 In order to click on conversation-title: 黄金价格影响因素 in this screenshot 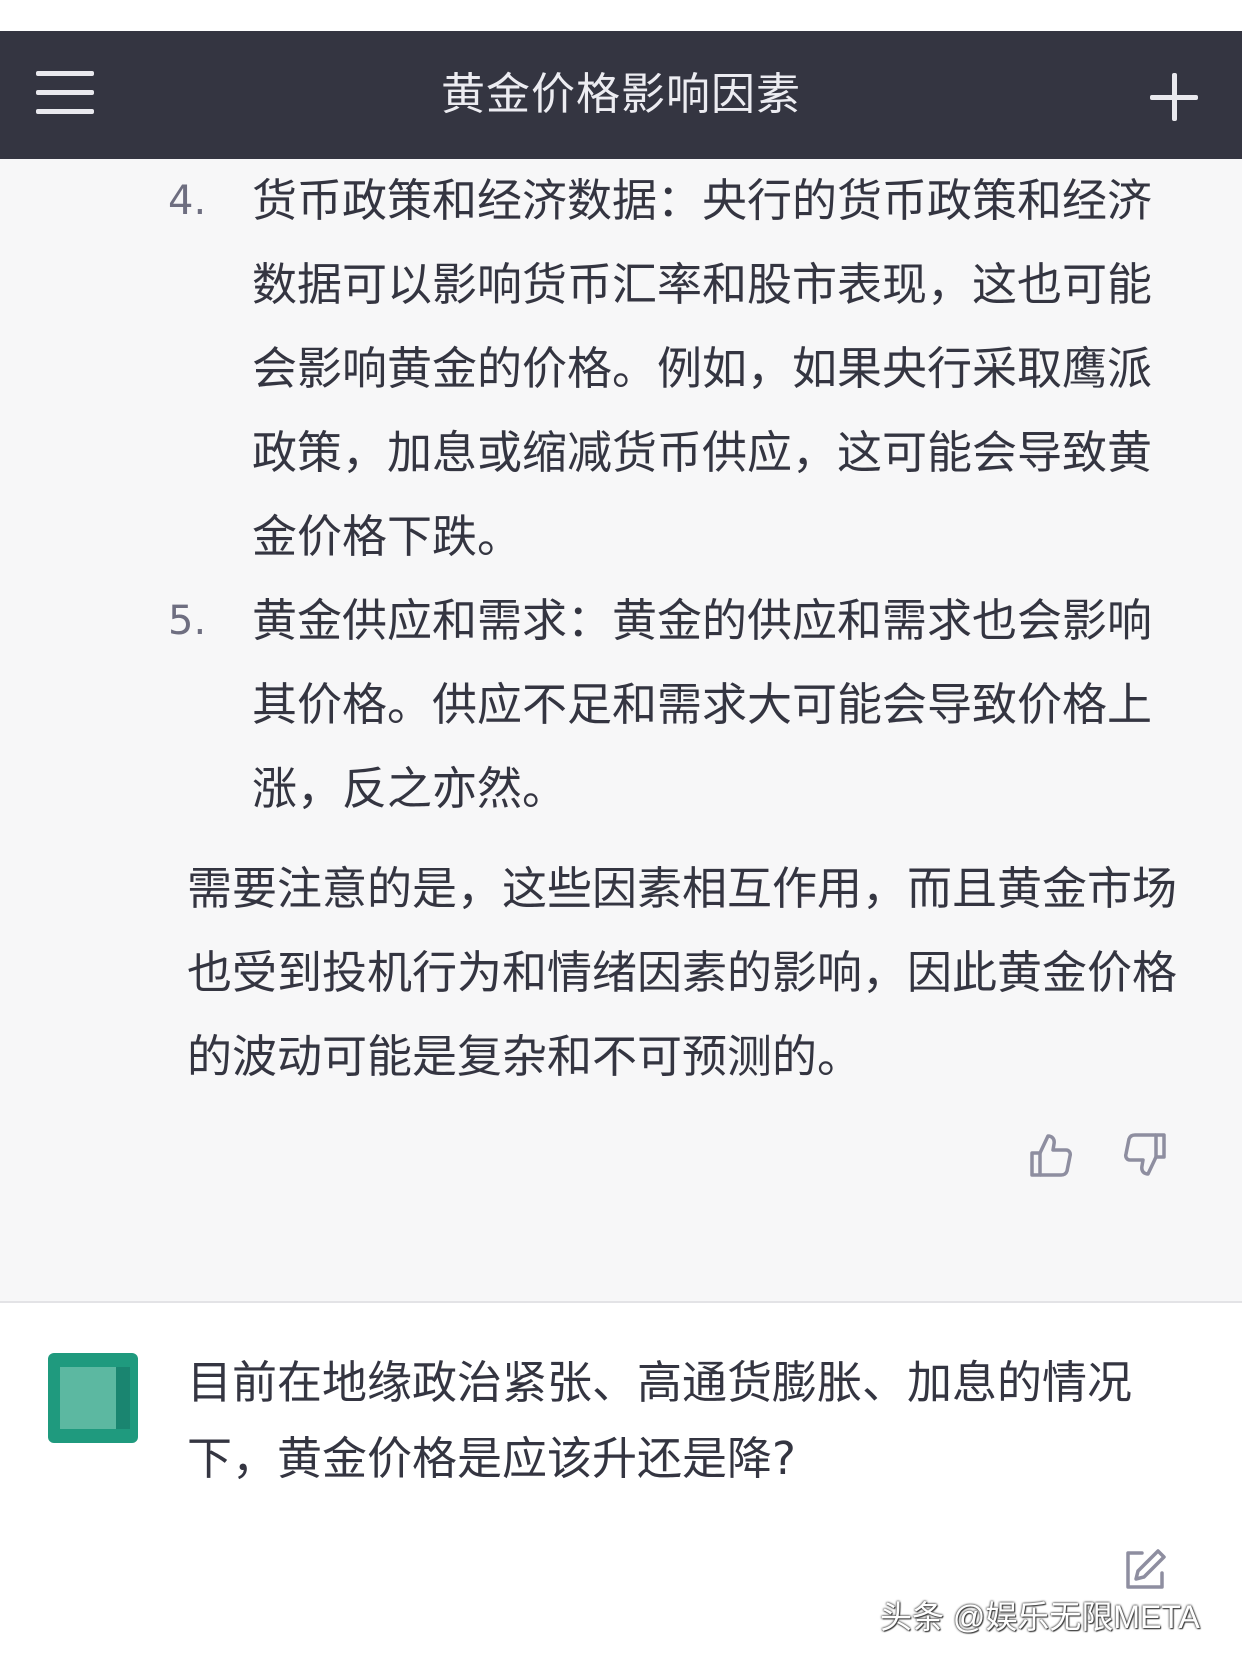, I will do `click(621, 94)`.